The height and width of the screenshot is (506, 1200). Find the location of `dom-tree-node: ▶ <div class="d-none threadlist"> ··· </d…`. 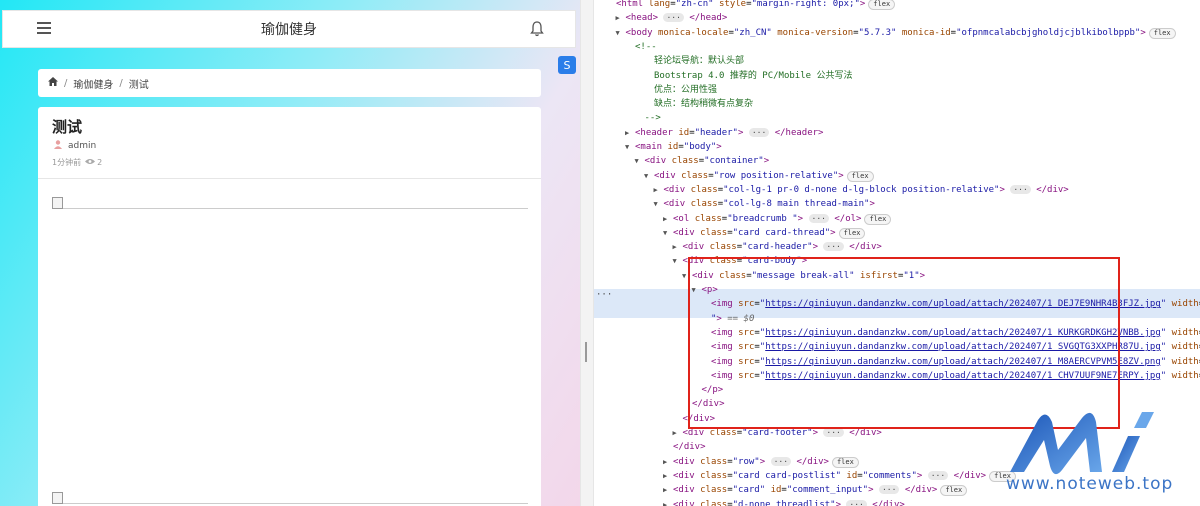

dom-tree-node: ▶ <div class="d-none threadlist"> ··· </d… is located at coordinates (784, 502).